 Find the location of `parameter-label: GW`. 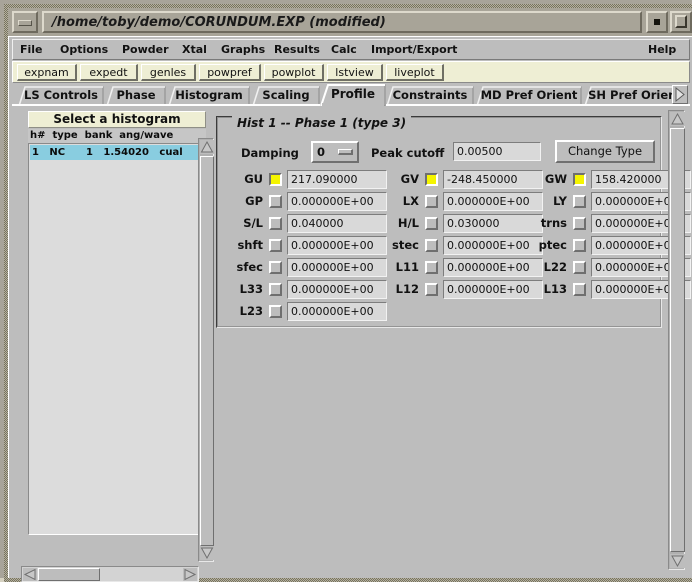

parameter-label: GW is located at coordinates (555, 179).